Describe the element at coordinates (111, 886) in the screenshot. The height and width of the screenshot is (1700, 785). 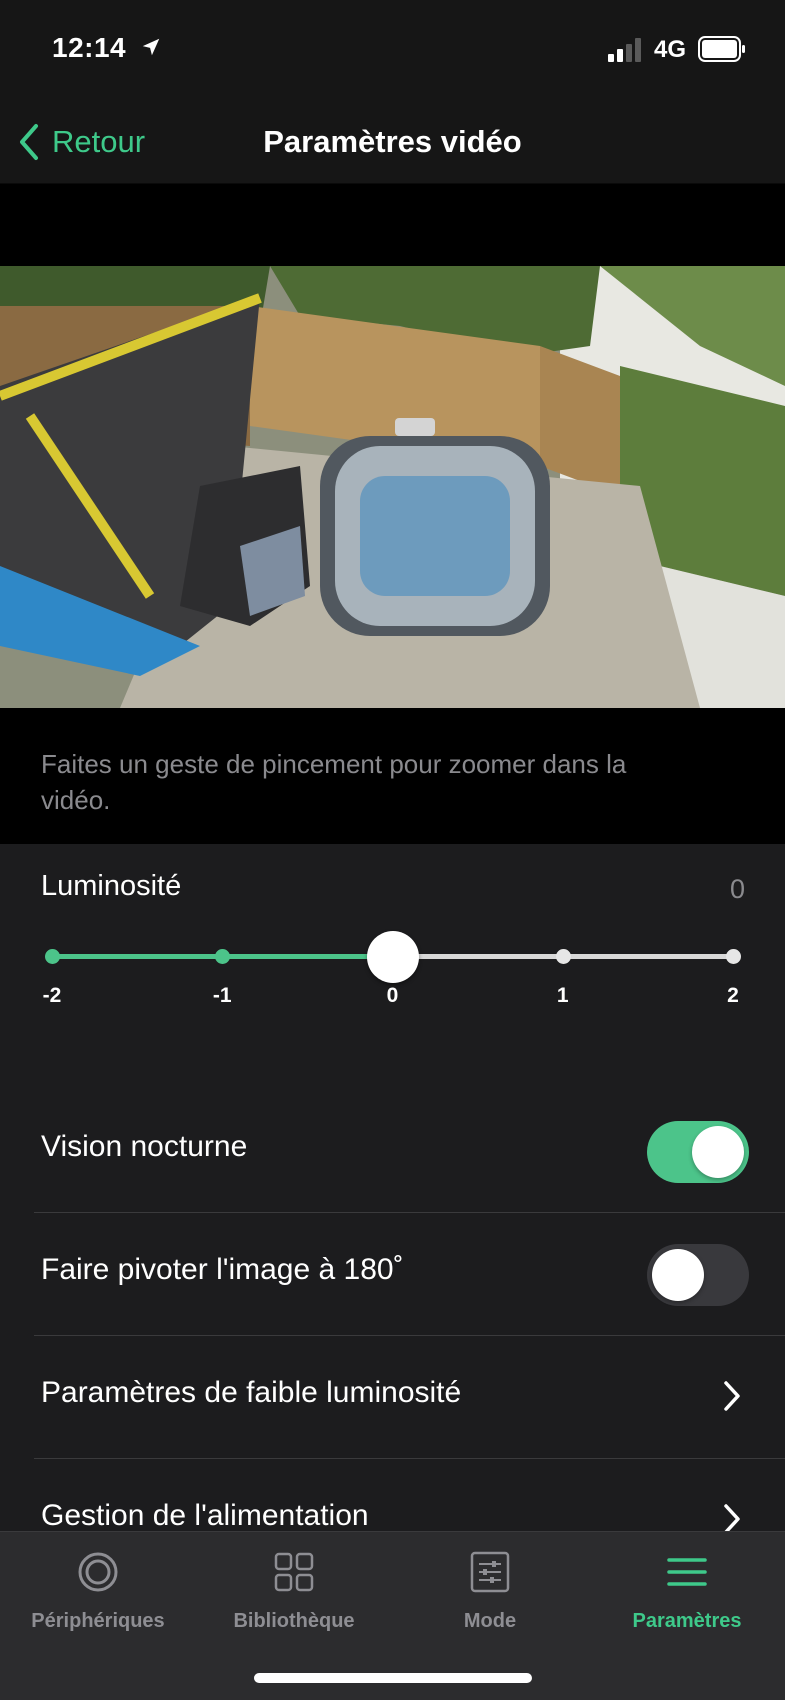
I see `luminosity-label: Luminosité` at that location.